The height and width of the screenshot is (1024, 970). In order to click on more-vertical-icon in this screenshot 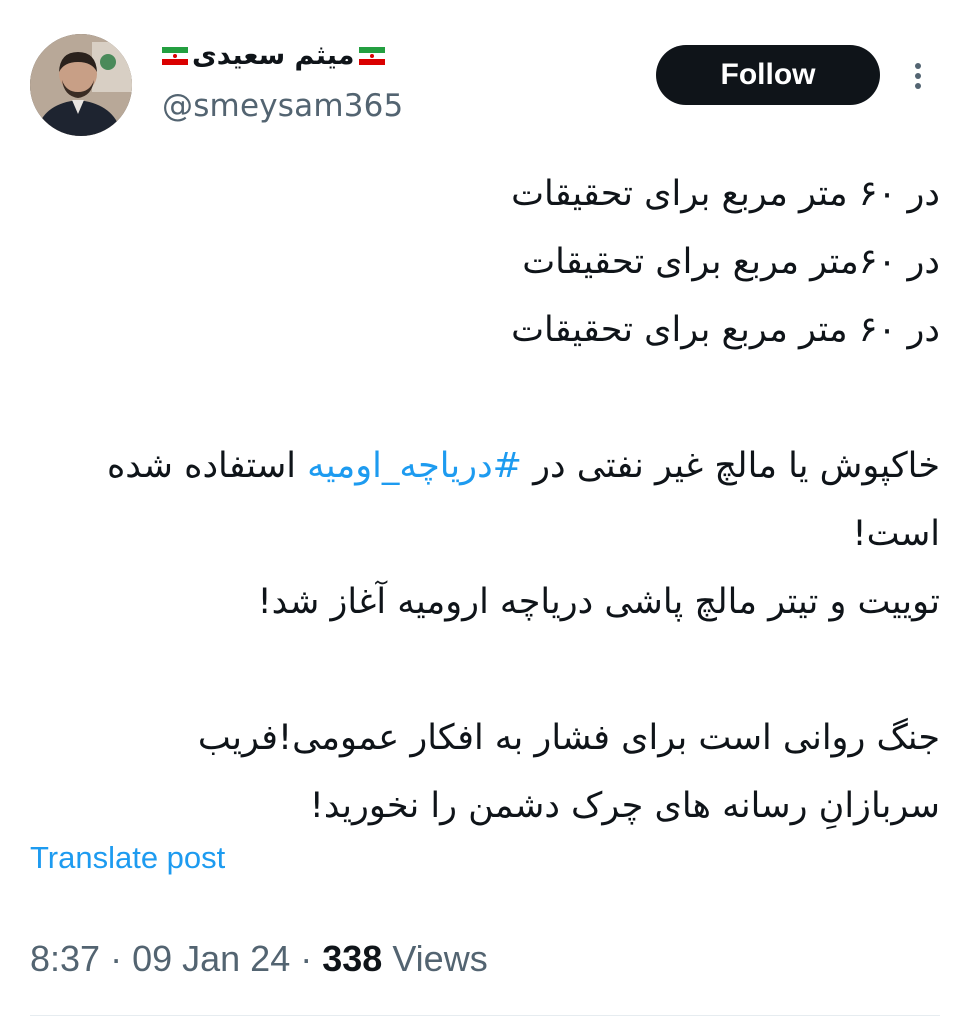, I will do `click(918, 76)`.